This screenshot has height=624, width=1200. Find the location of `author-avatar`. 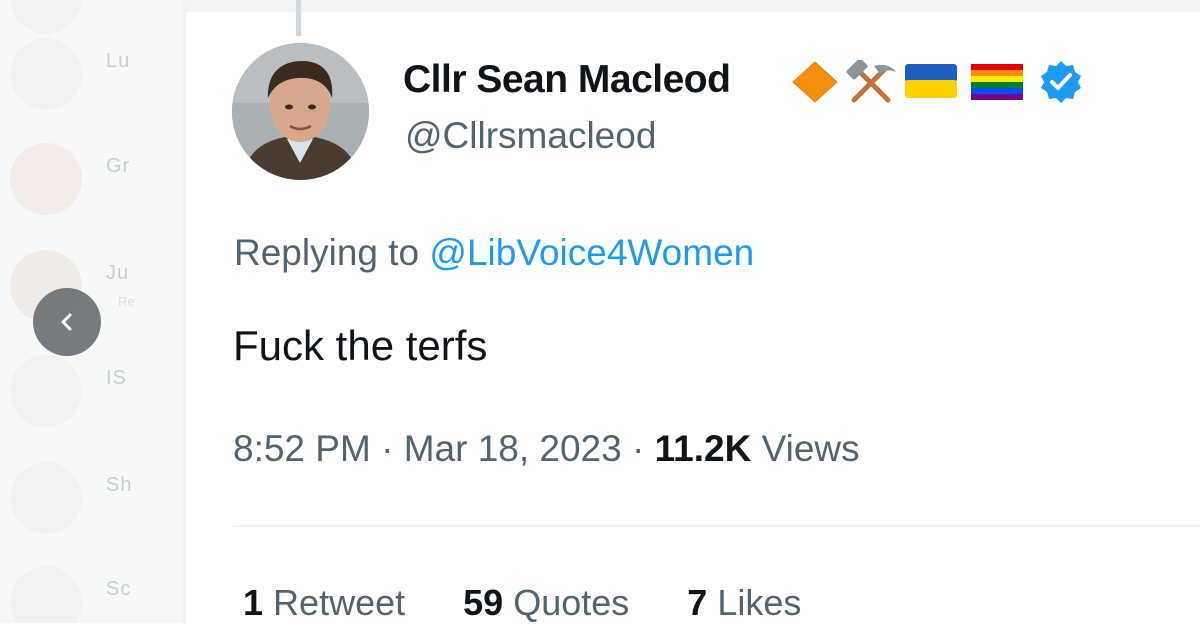

author-avatar is located at coordinates (300, 111).